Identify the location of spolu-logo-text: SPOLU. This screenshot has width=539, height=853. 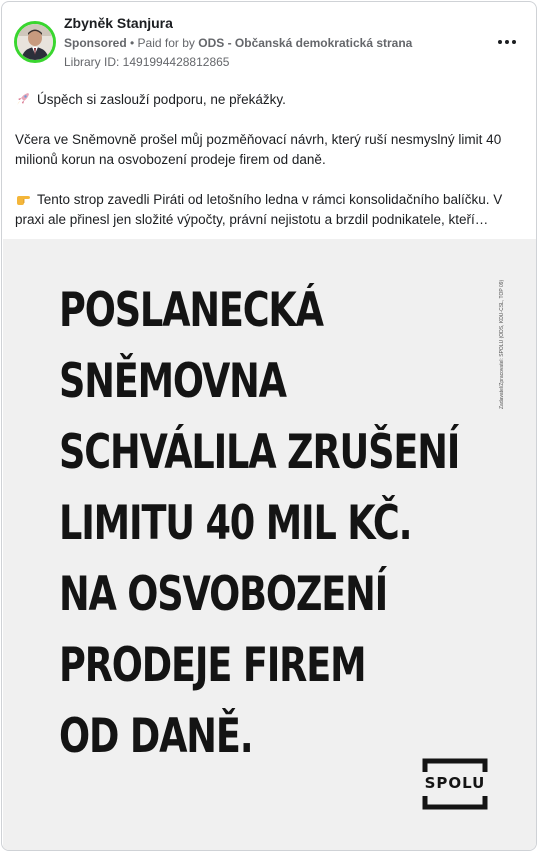
(455, 783).